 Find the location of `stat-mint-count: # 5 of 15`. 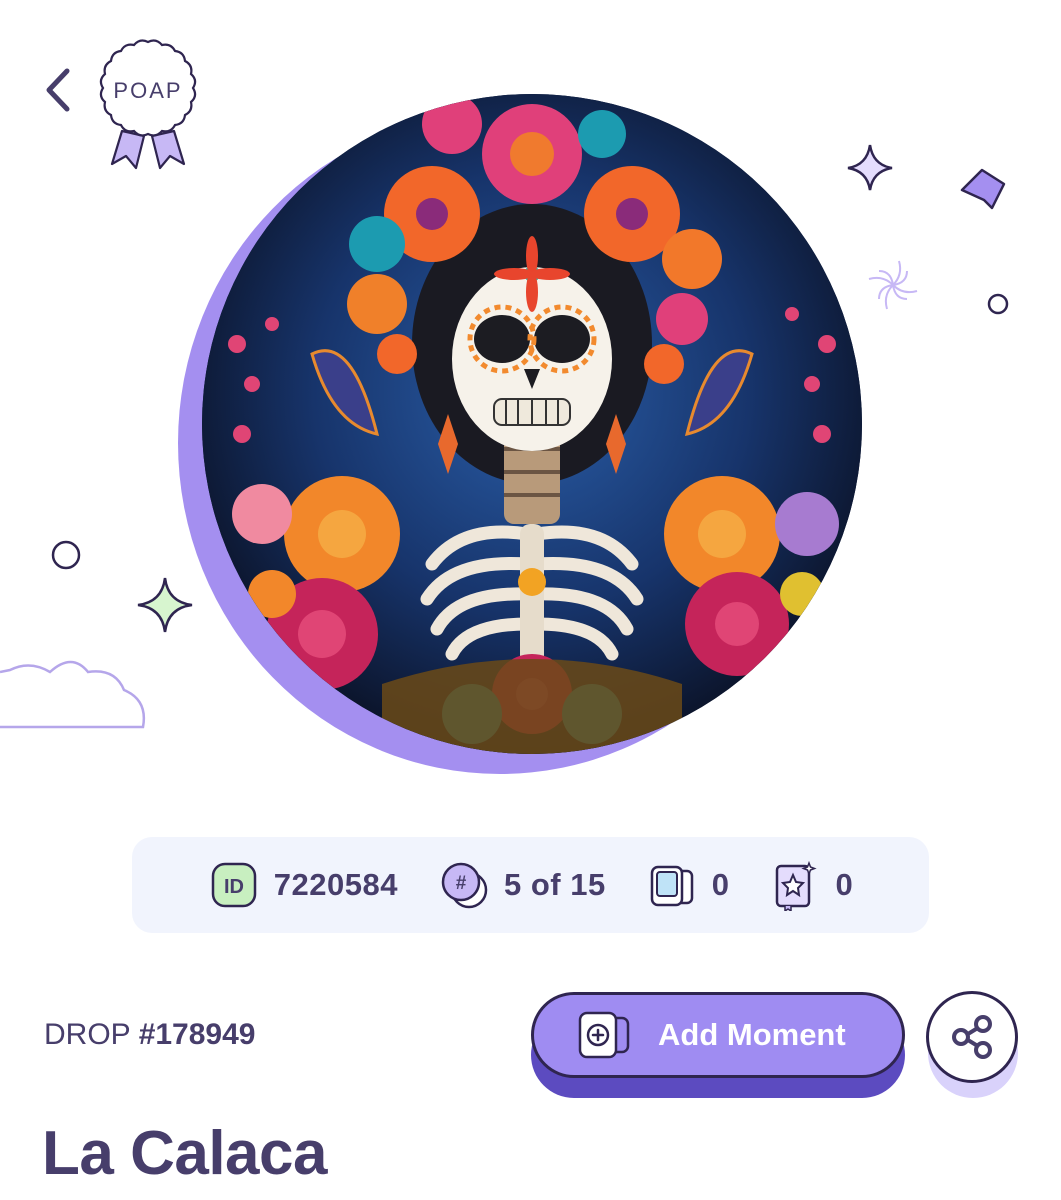

stat-mint-count: # 5 of 15 is located at coordinates (522, 885).